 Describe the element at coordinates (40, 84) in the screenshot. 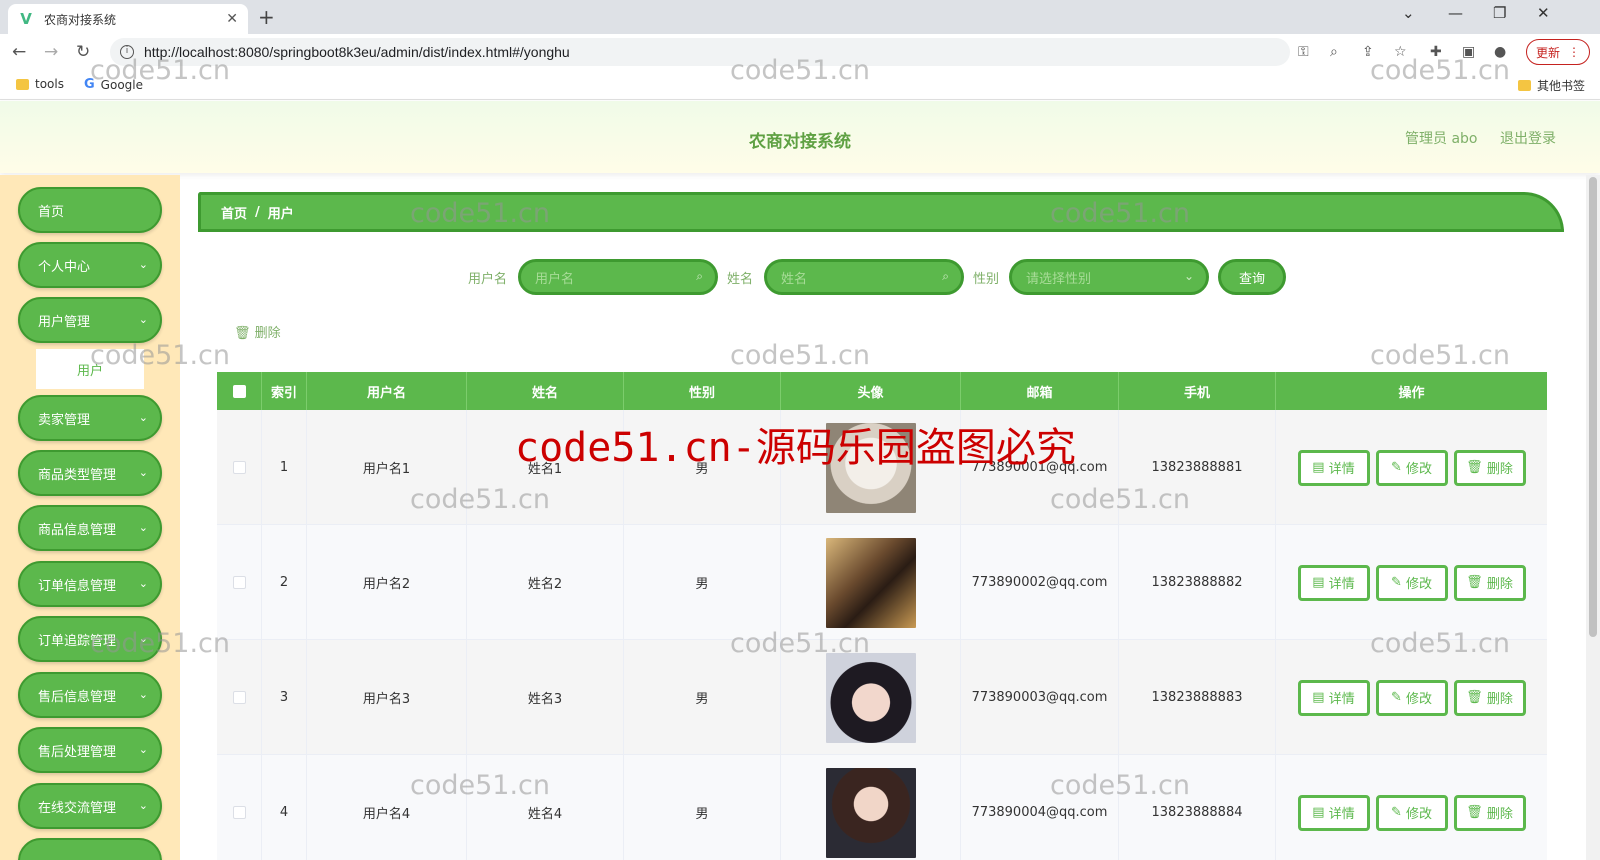

I see `bookmark-tools: tools` at that location.